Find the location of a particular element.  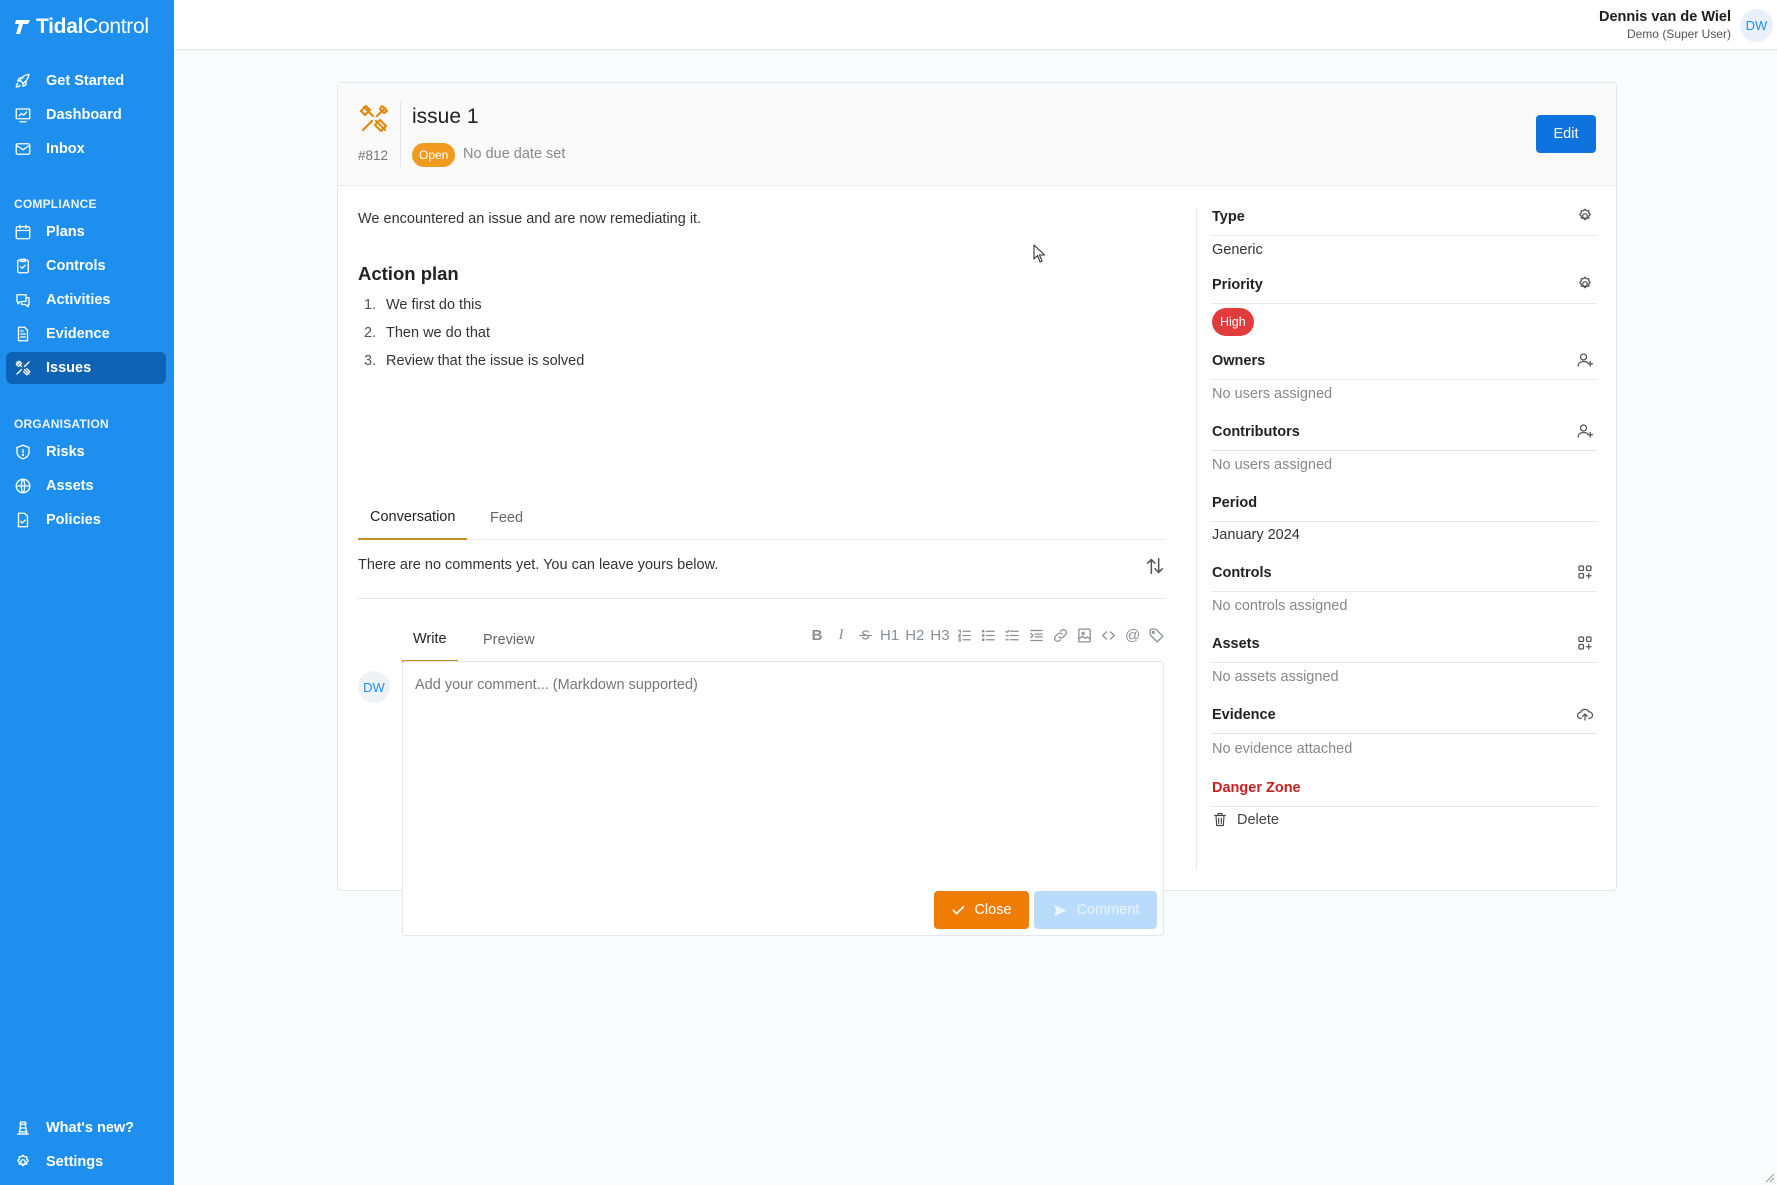

tab-feed: Feed is located at coordinates (506, 517).